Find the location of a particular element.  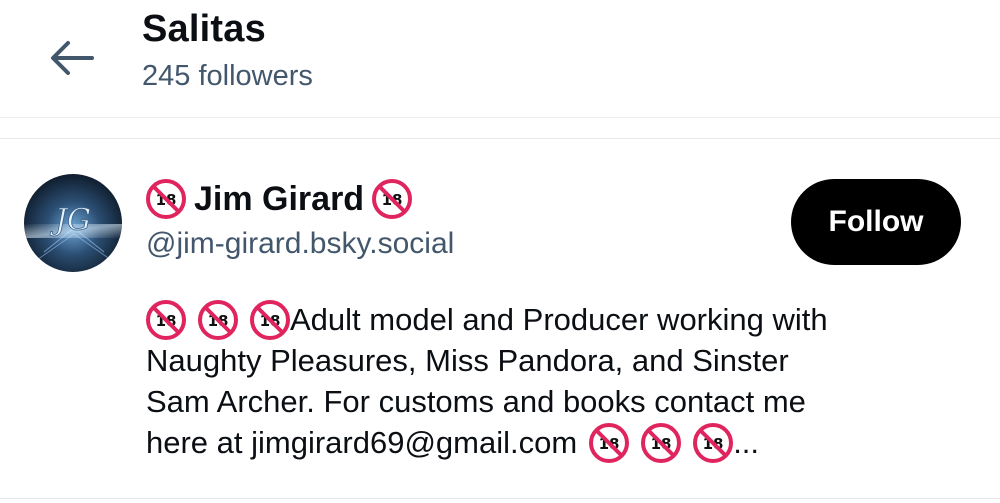

bio-line-4: here at jimgirard69@gmail.com 18 18 18 is located at coordinates (556, 442).